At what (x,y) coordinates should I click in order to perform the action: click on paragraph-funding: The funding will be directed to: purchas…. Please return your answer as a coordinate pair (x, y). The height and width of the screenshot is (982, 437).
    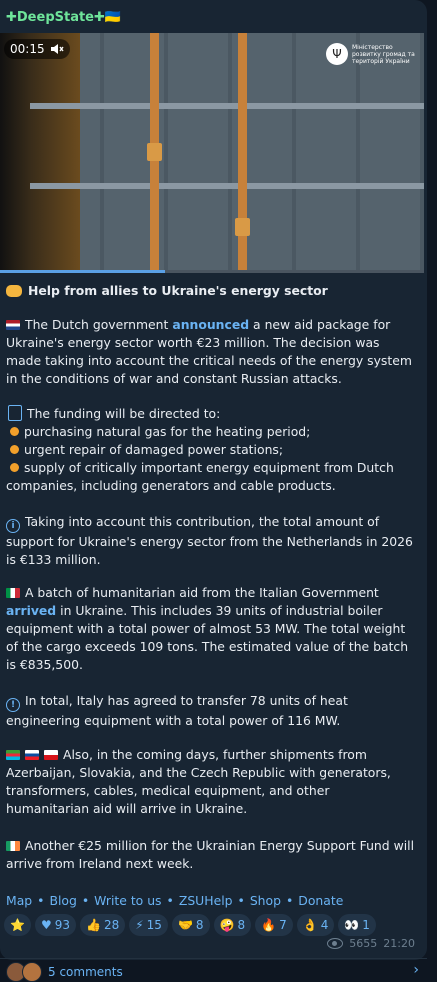
    Looking at the image, I should click on (211, 450).